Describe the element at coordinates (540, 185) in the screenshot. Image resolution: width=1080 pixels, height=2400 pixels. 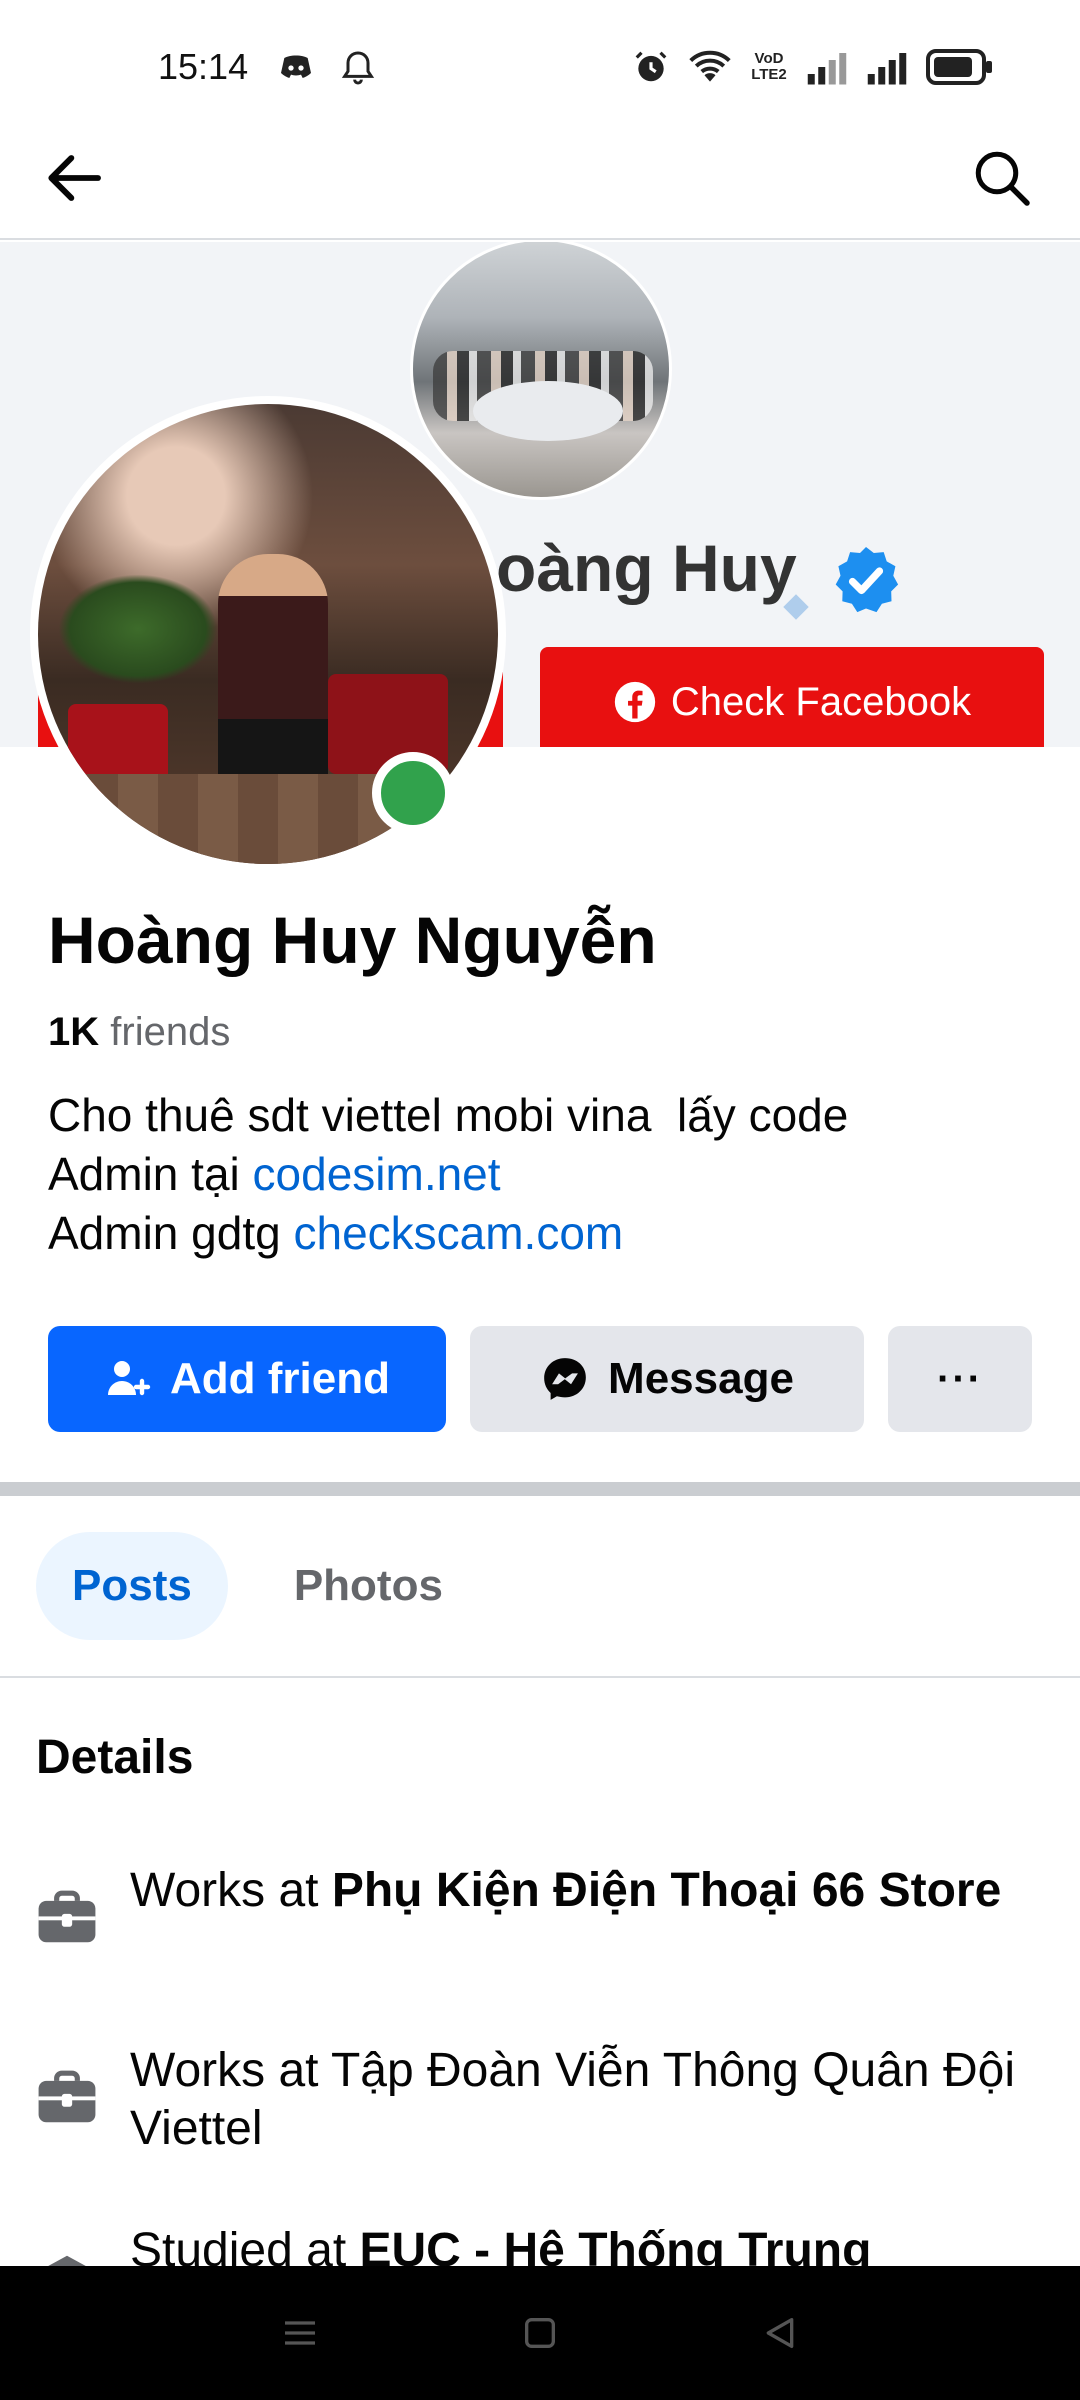
I see `app-bar` at that location.